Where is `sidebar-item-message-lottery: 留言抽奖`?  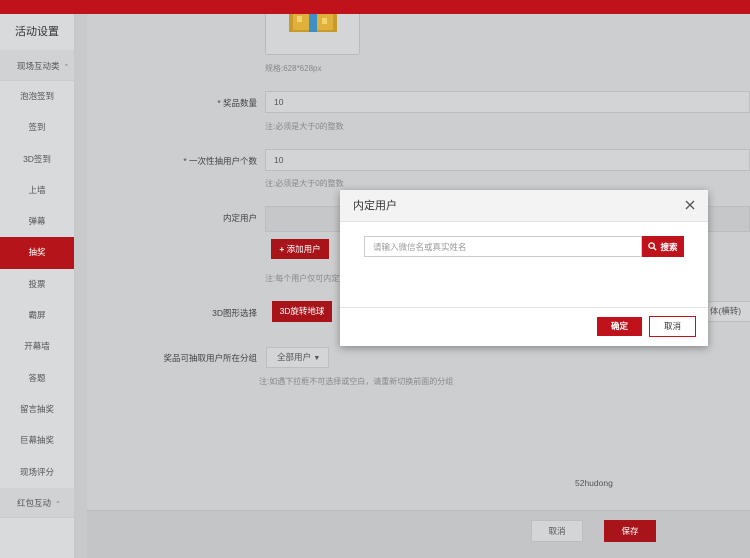 sidebar-item-message-lottery: 留言抽奖 is located at coordinates (37, 409).